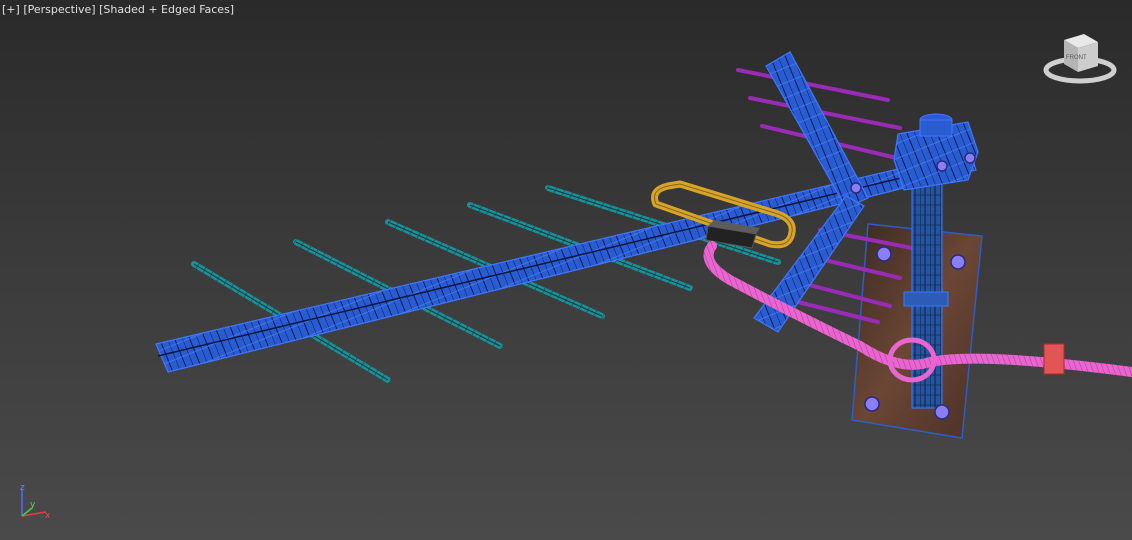 This screenshot has width=1132, height=540. Describe the element at coordinates (1076, 58) in the screenshot. I see `viewcube-face-label: FRONT` at that location.